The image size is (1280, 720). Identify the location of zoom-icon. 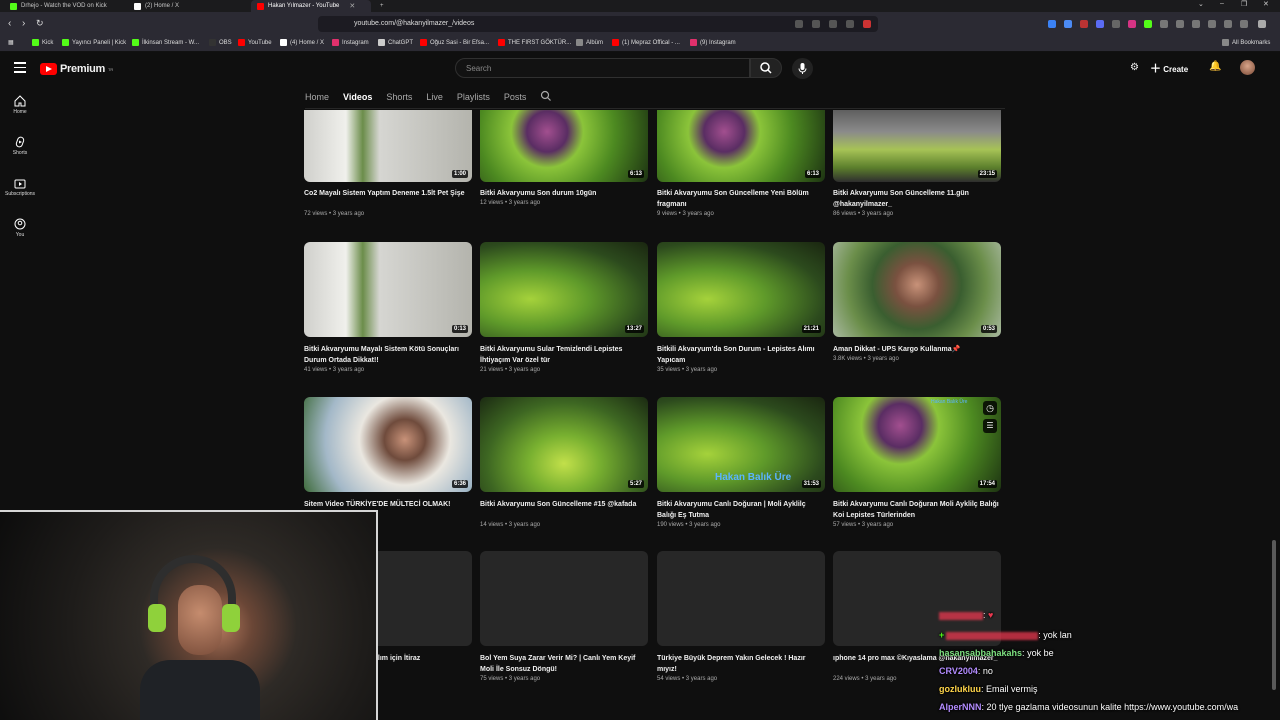
(816, 24).